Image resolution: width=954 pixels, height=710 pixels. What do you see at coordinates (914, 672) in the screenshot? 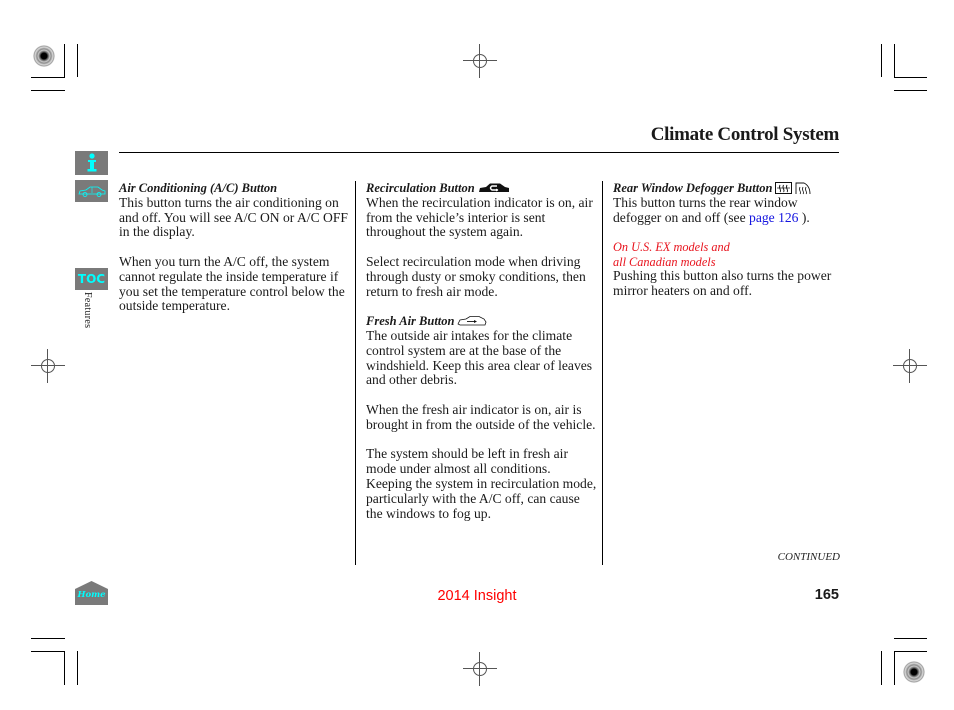
I see `registration-mark-bottom-right` at bounding box center [914, 672].